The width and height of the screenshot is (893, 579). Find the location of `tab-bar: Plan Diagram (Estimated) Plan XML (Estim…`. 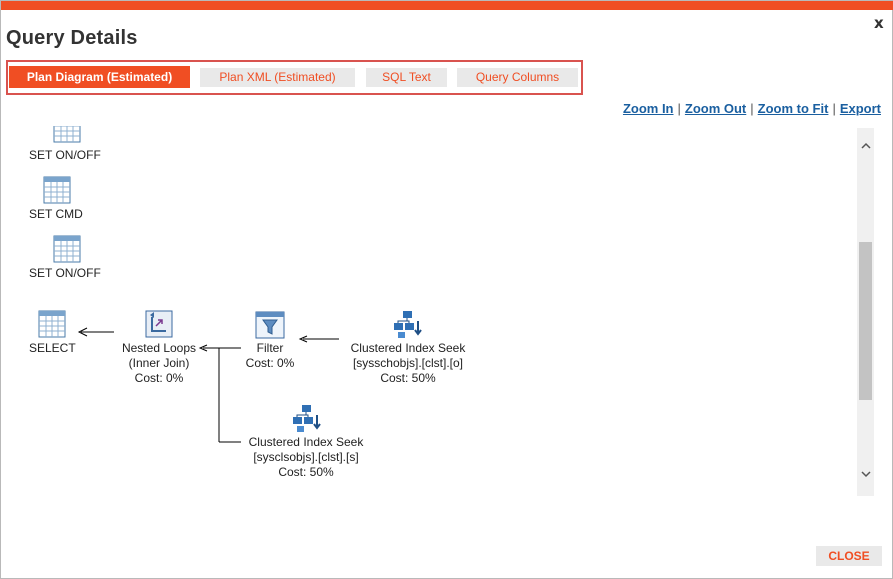

tab-bar: Plan Diagram (Estimated) Plan XML (Estim… is located at coordinates (294, 77).